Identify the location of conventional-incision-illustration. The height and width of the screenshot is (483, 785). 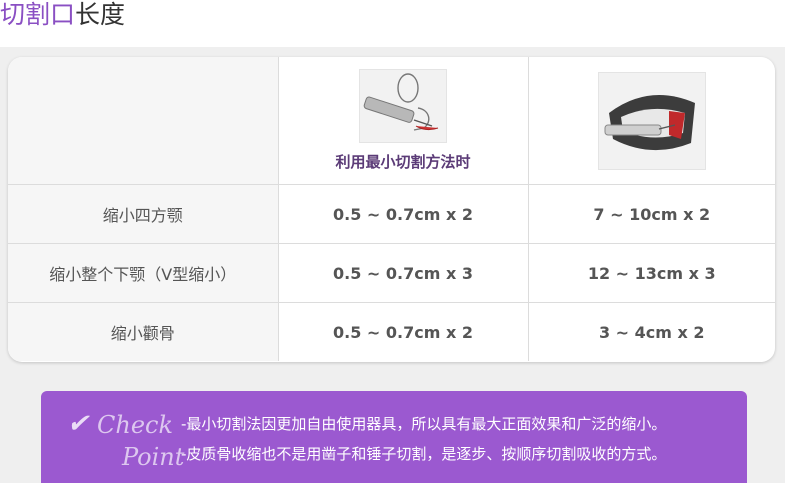
(651, 120).